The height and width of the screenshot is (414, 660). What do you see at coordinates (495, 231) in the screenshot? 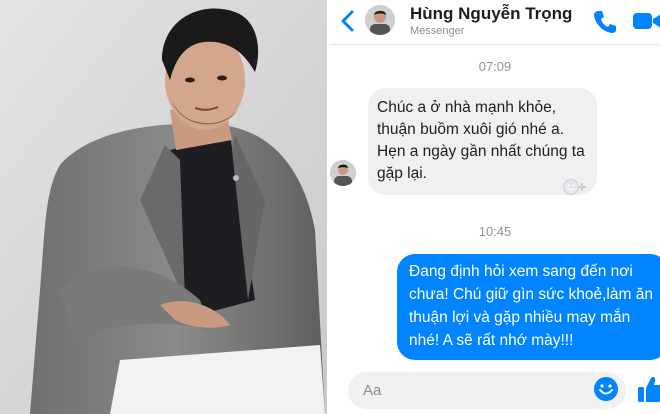
I see `message-timestamp: 10:45` at bounding box center [495, 231].